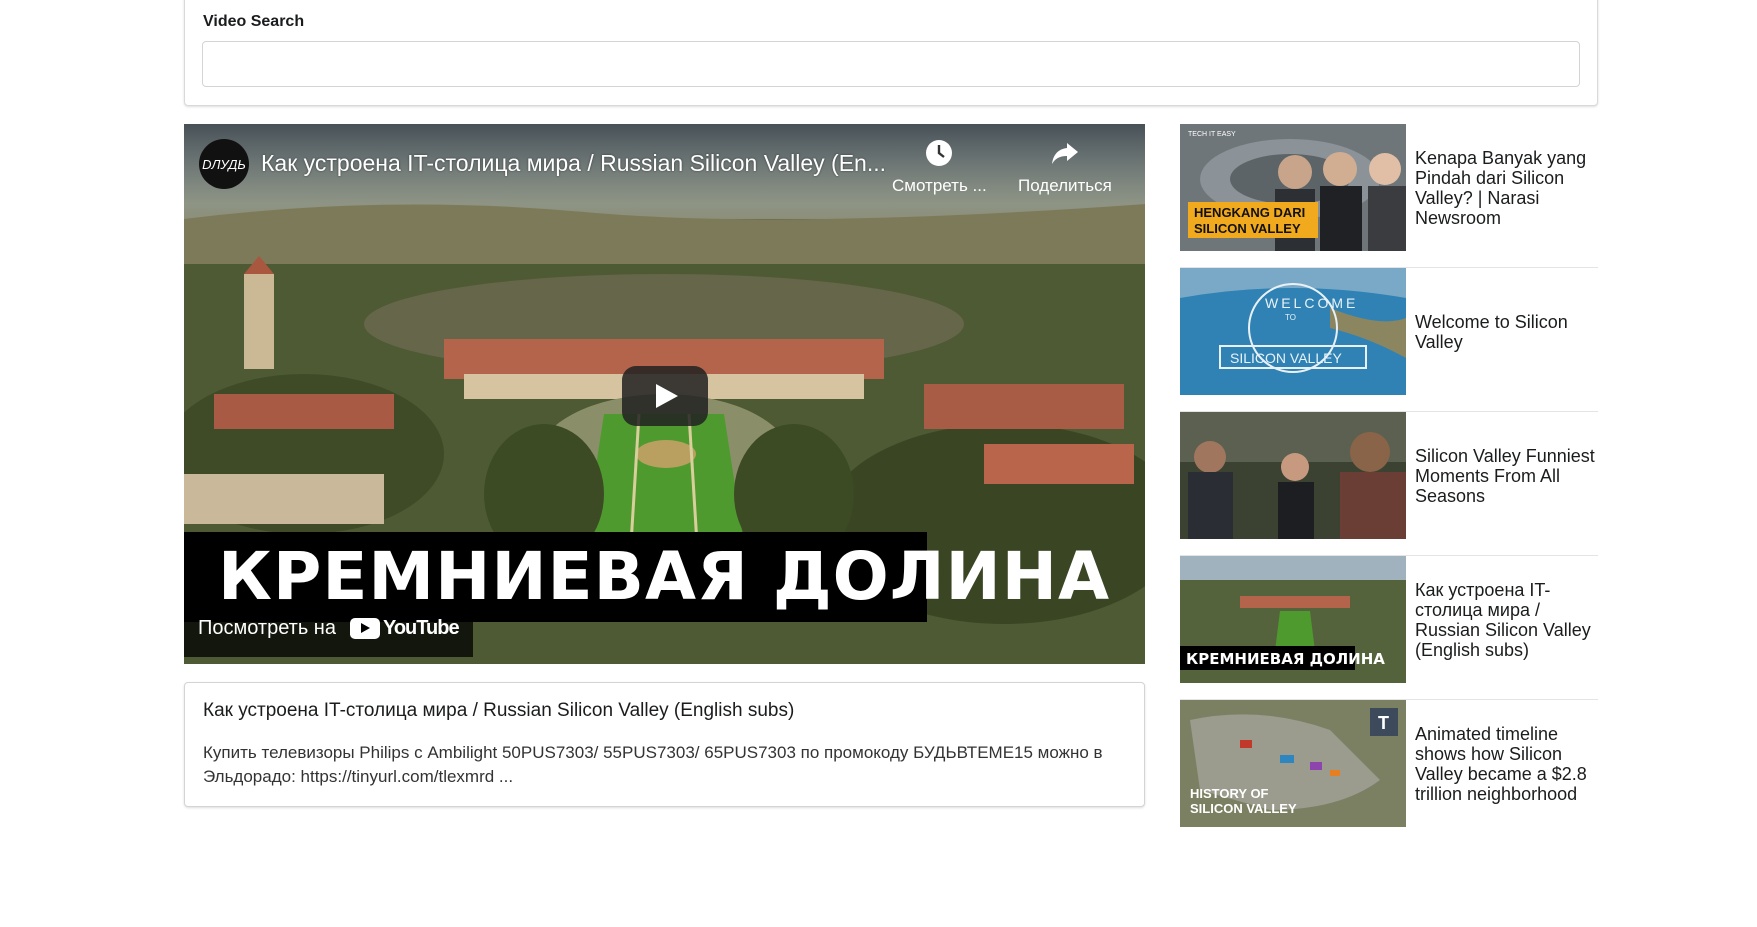 This screenshot has height=927, width=1757. Describe the element at coordinates (1290, 317) in the screenshot. I see `thumb-caption: TO` at that location.